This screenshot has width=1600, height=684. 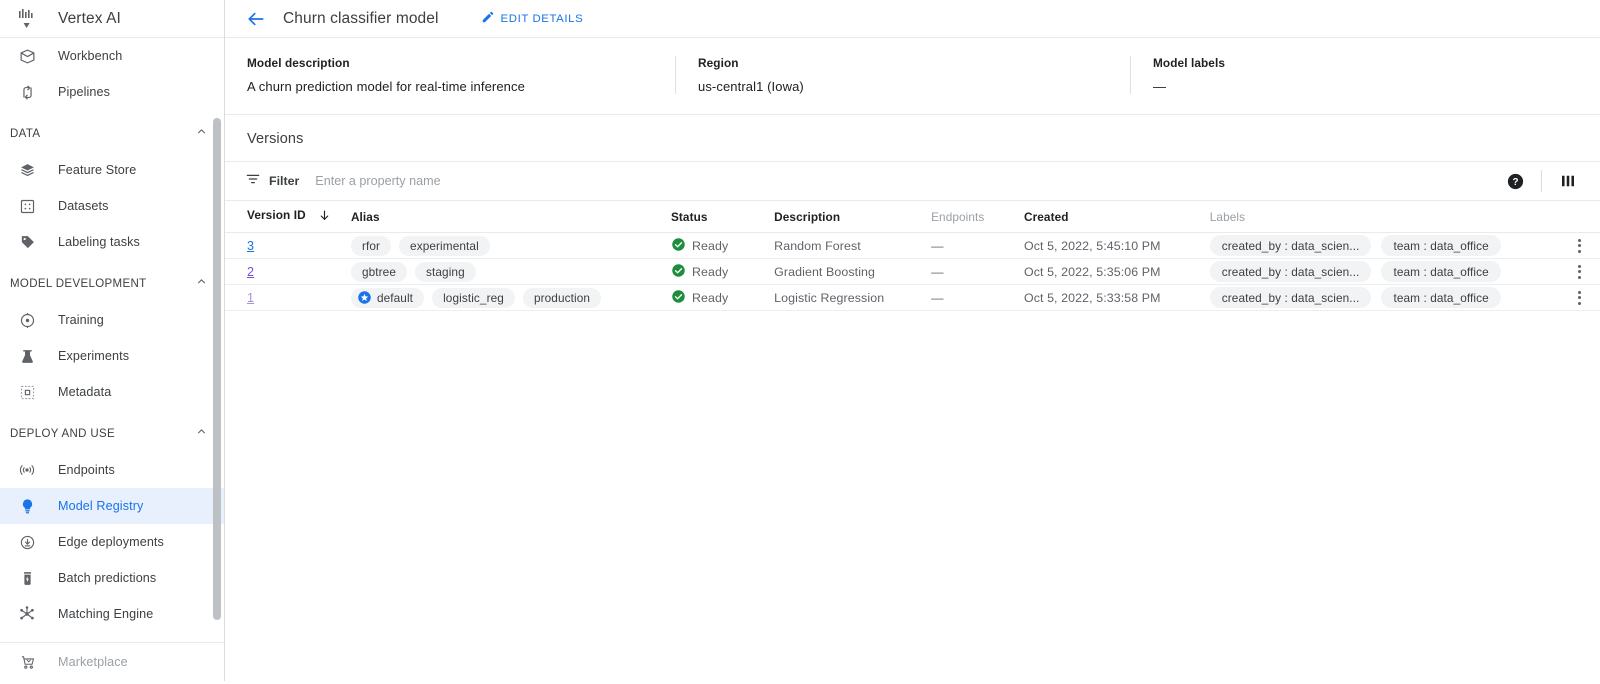 I want to click on col-header-alias: Alias, so click(x=510, y=217).